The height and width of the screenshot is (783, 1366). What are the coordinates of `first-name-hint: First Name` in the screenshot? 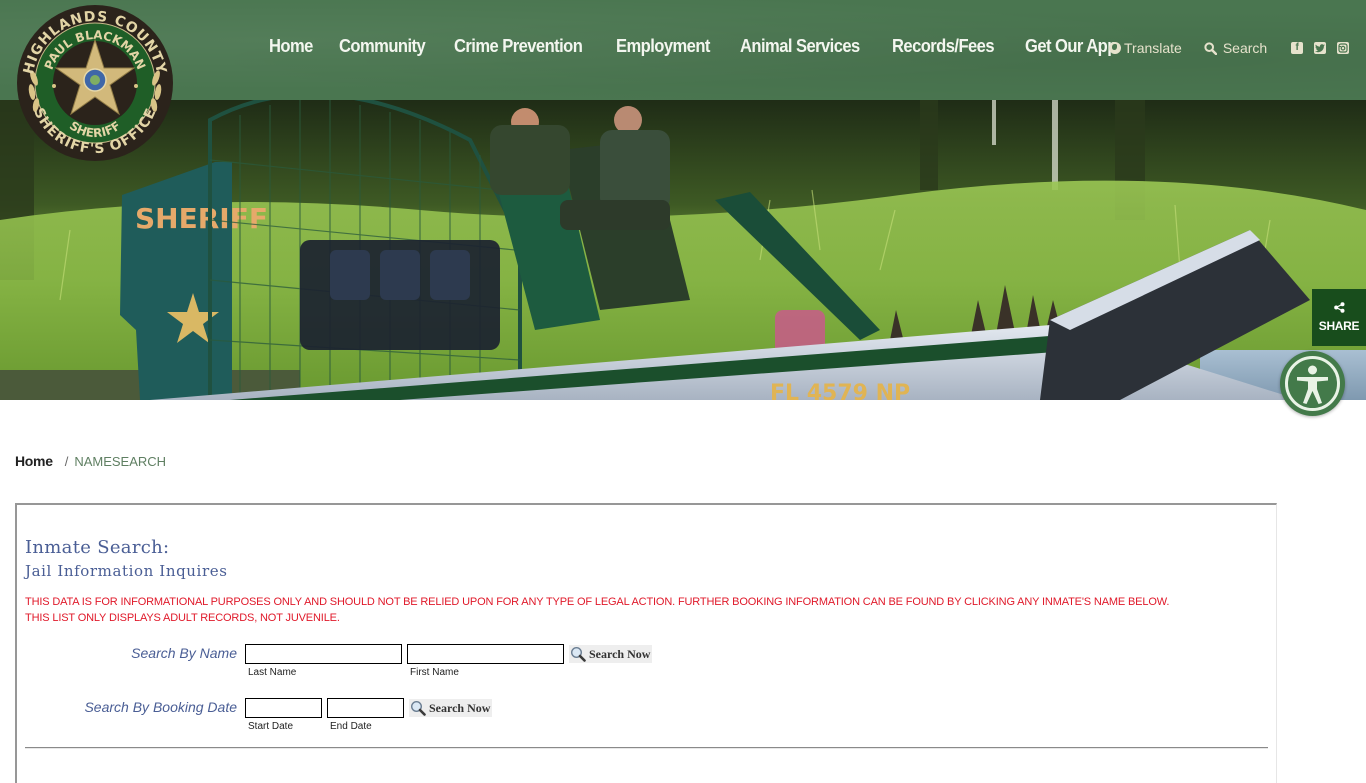 It's located at (434, 672).